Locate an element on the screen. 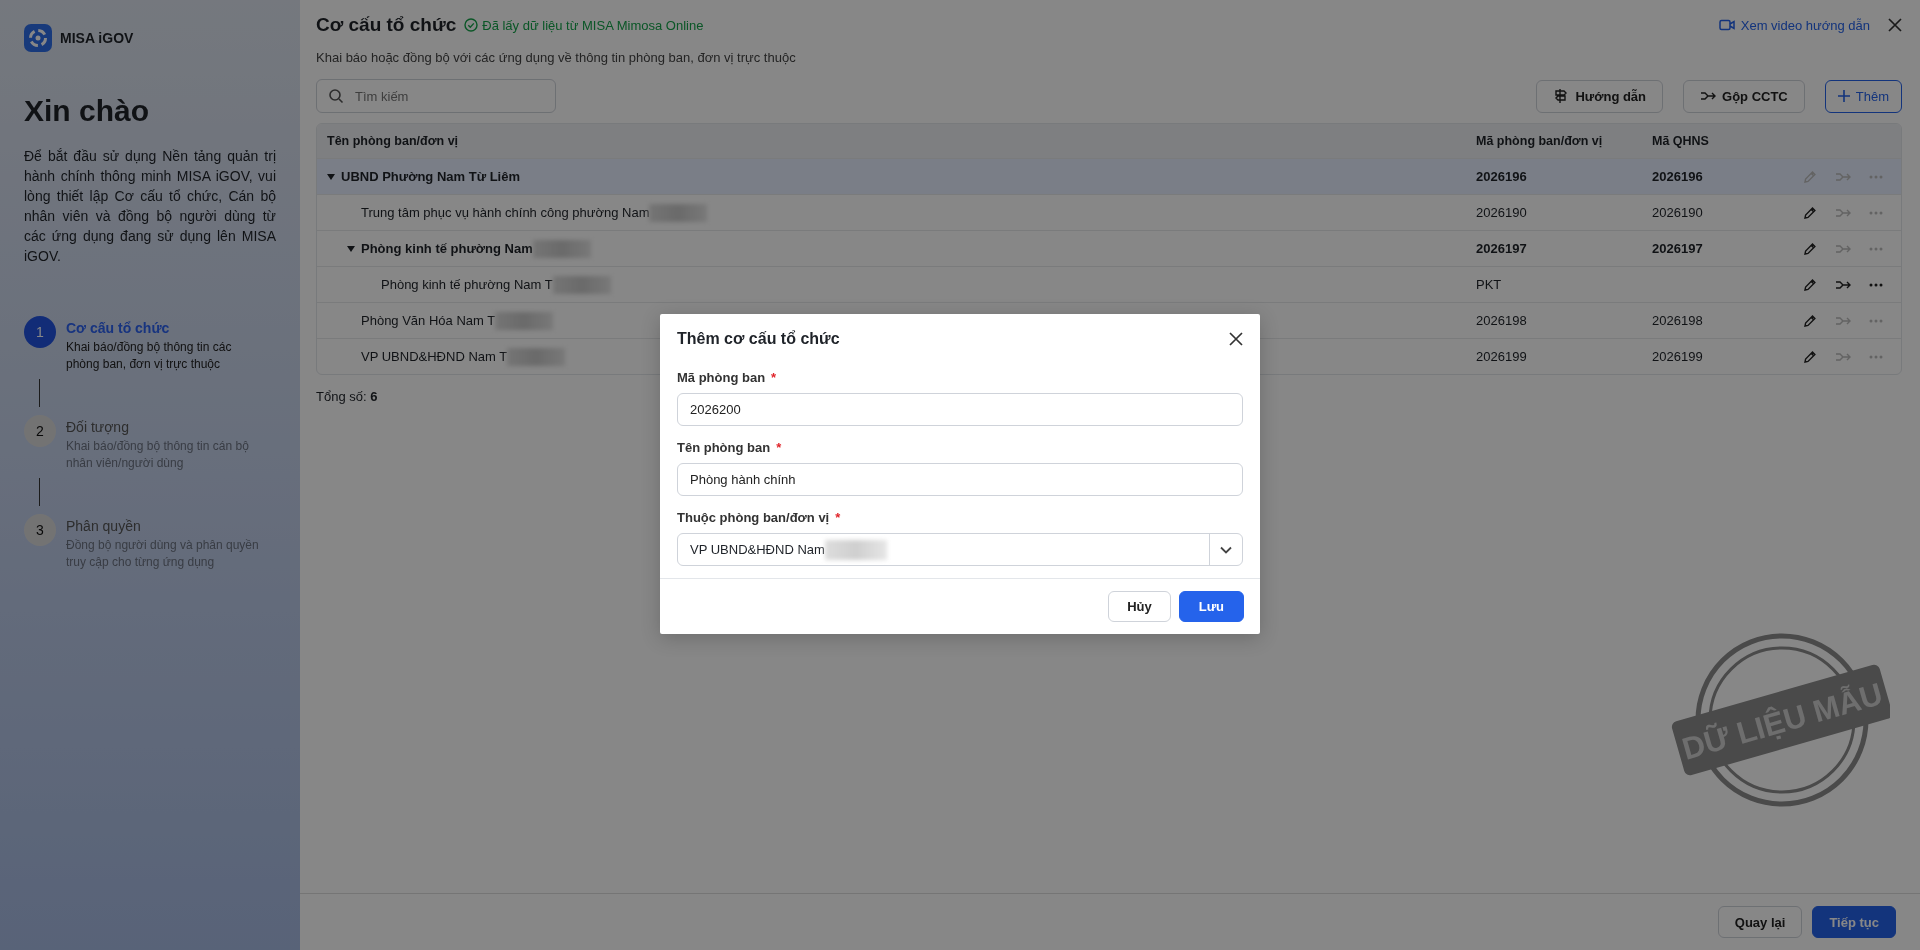 This screenshot has width=1920, height=950. page-title: Cơ cấu tổ chức is located at coordinates (386, 25).